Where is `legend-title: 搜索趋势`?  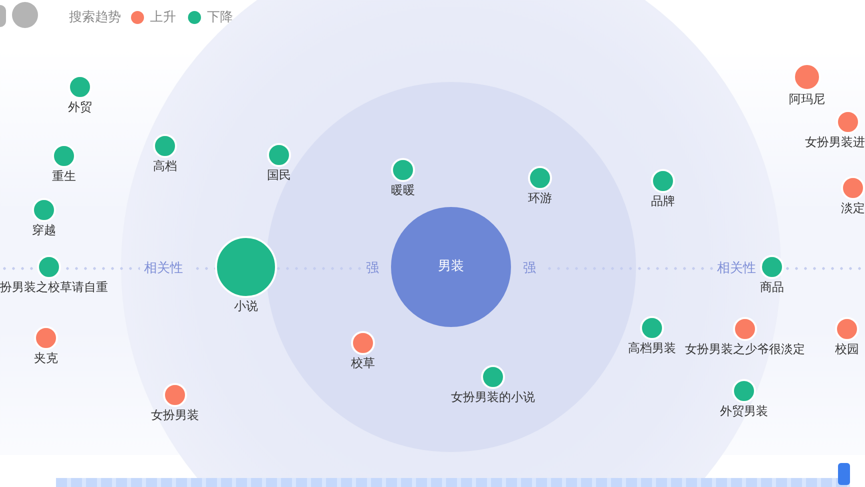 legend-title: 搜索趋势 is located at coordinates (95, 18).